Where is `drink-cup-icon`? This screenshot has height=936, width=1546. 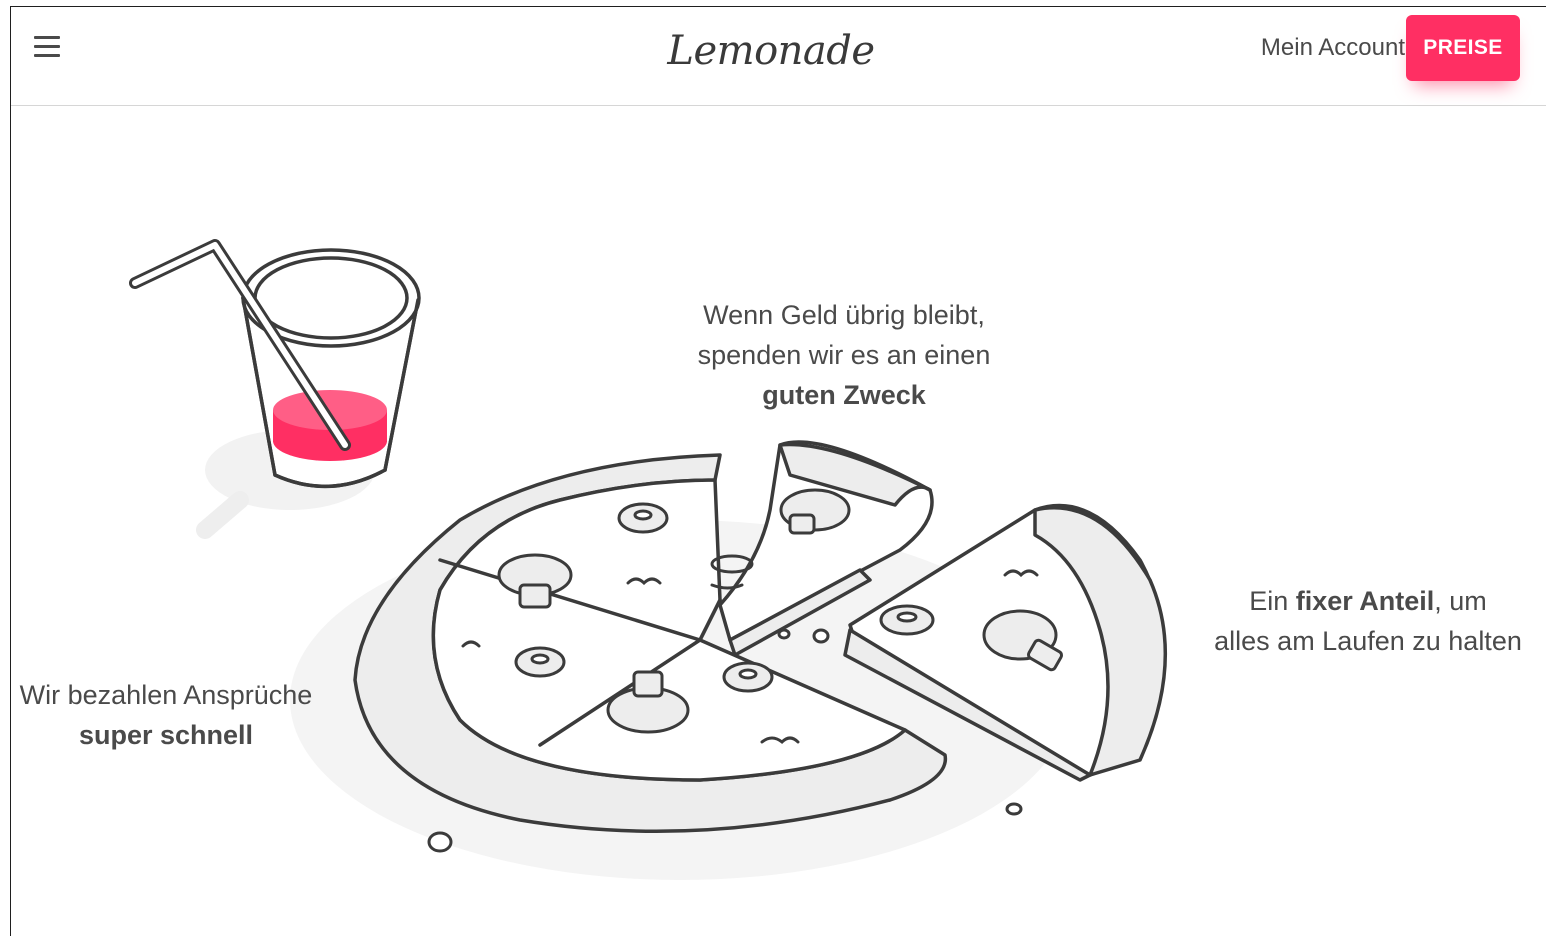 drink-cup-icon is located at coordinates (275, 364).